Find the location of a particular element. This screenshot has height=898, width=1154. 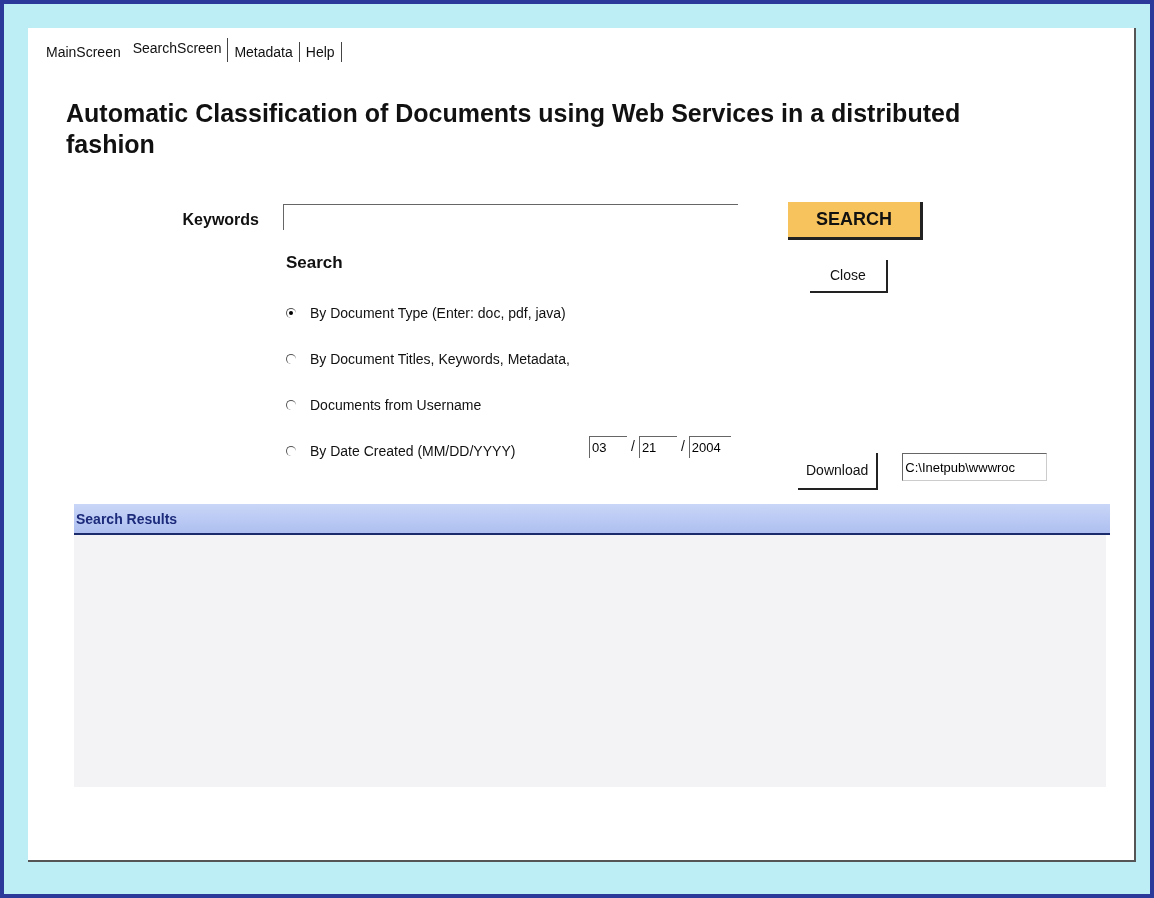

option-label: By Document Type (Enter: doc, pdf, java) is located at coordinates (438, 313).